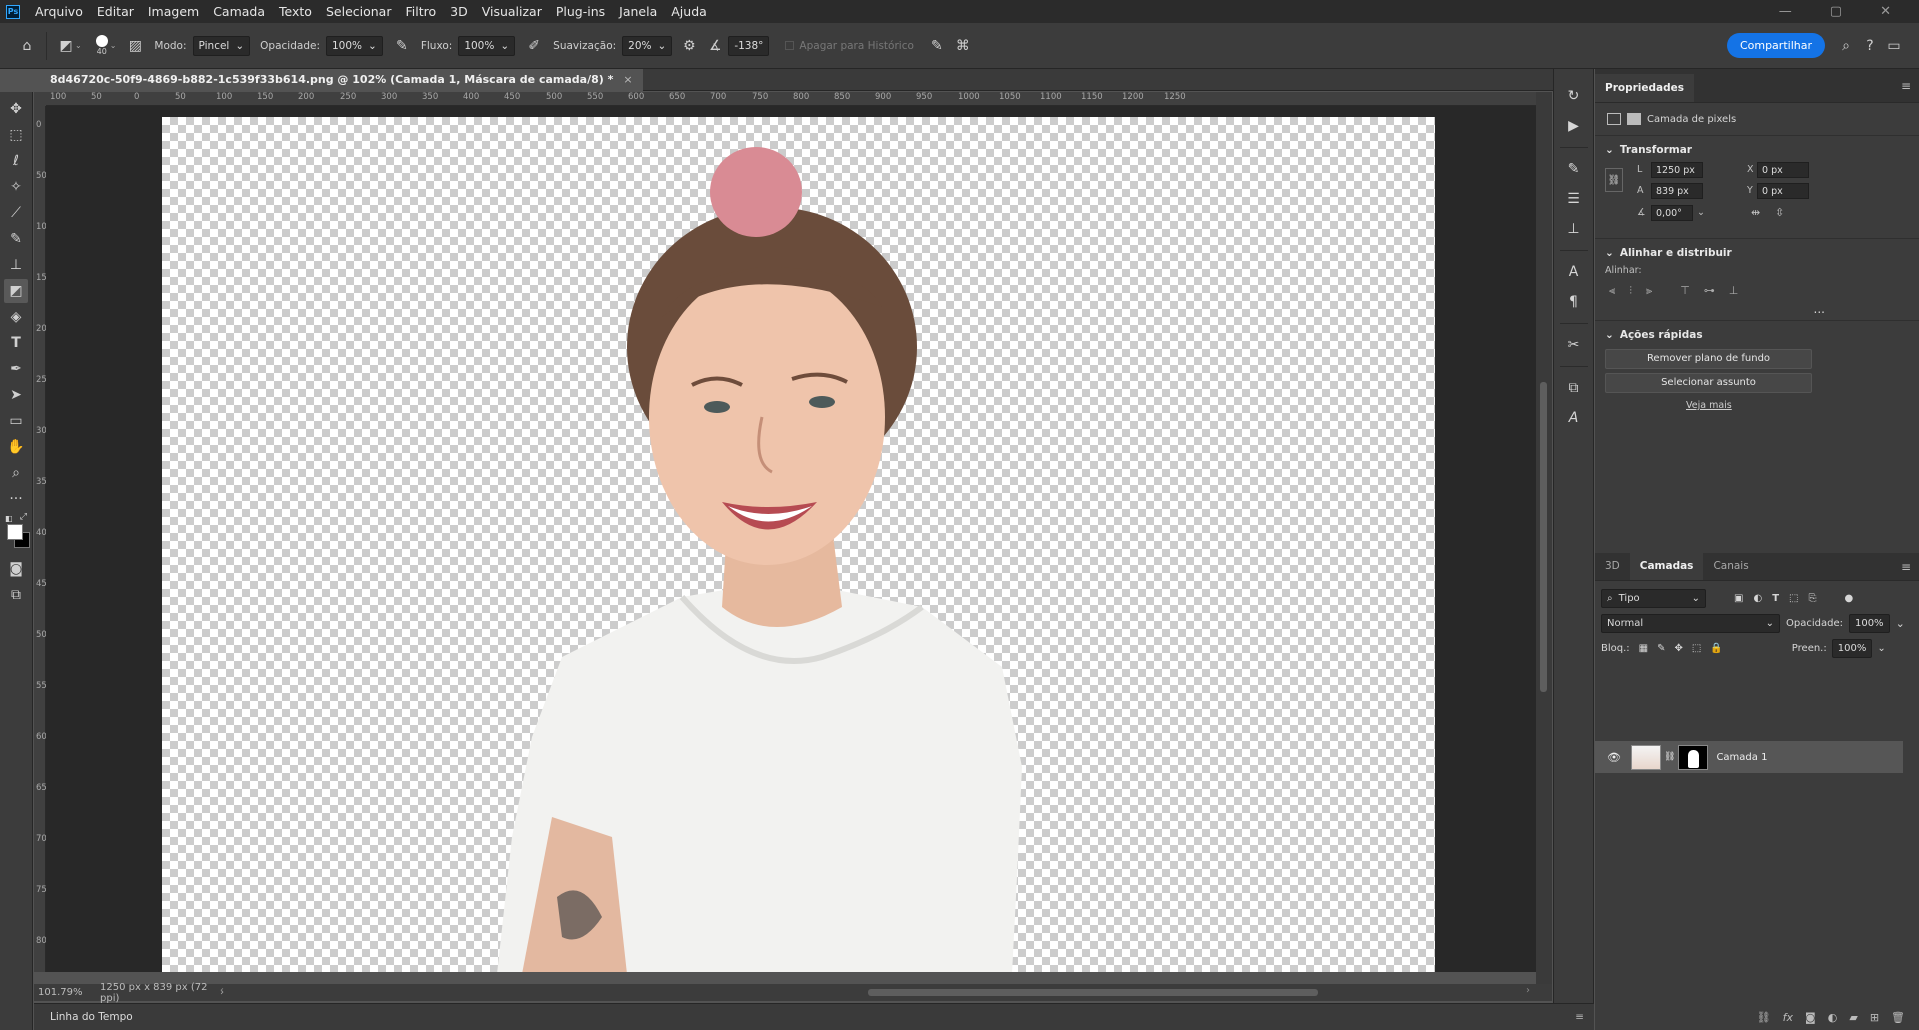 This screenshot has width=1919, height=1030. I want to click on menu-ajuda: Ajuda, so click(689, 11).